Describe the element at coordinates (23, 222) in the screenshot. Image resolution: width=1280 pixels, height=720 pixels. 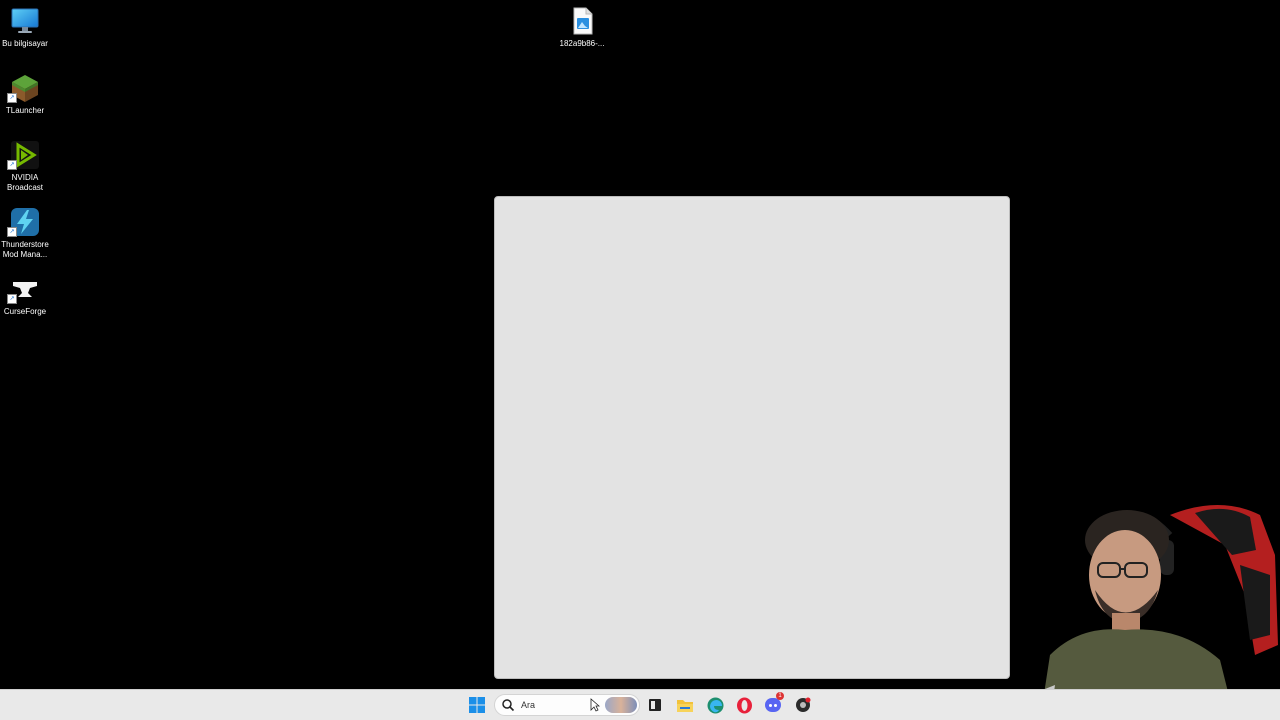
I see `thunderstore-icon: ↗` at that location.